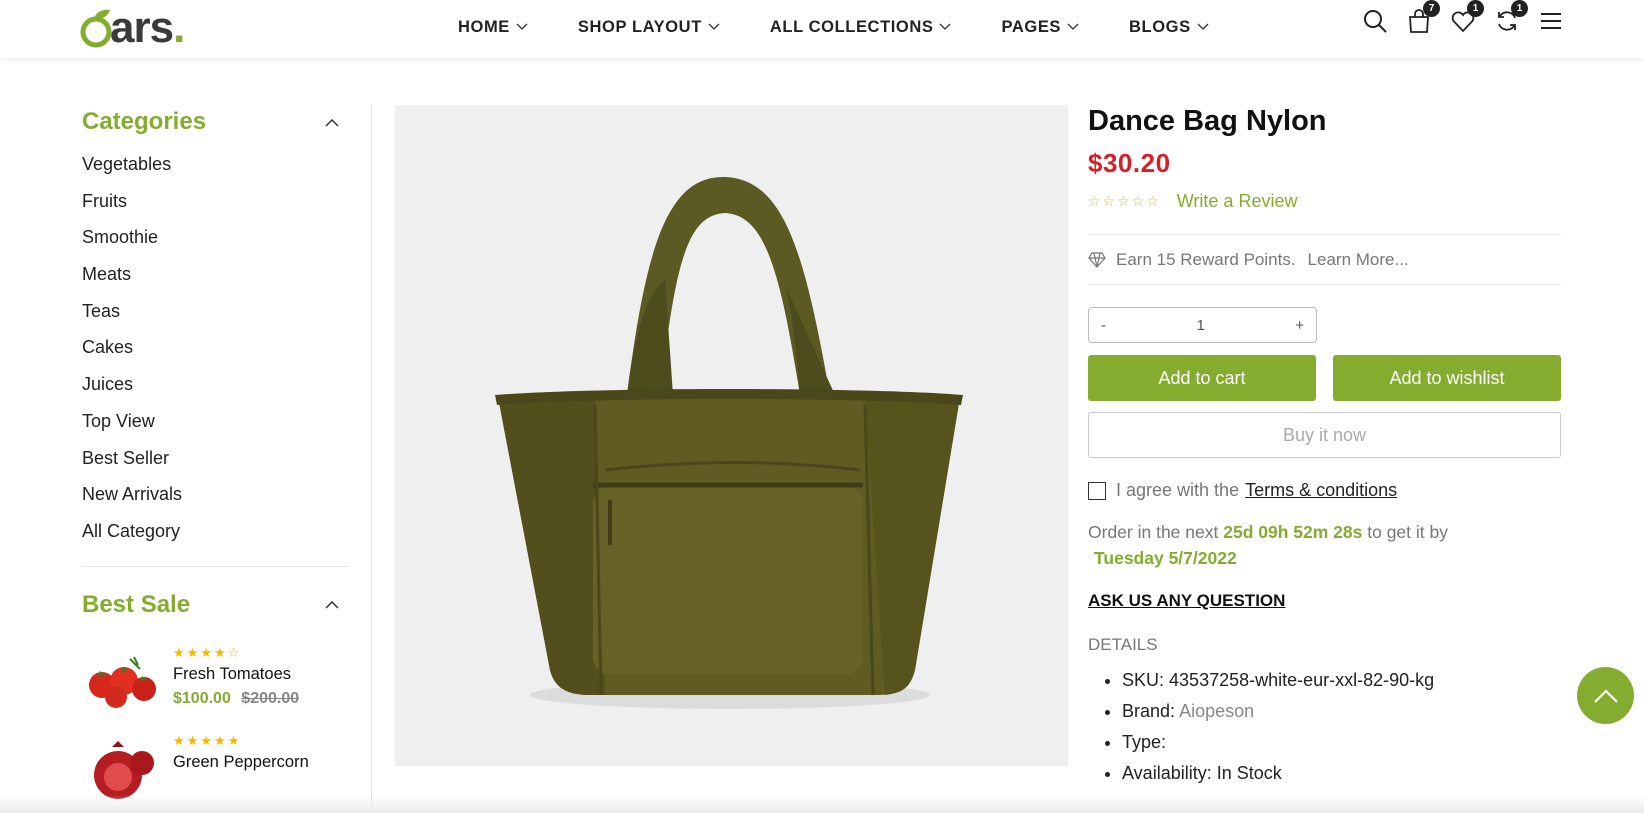 Image resolution: width=1644 pixels, height=813 pixels. Describe the element at coordinates (1475, 8) in the screenshot. I see `wishlist-count-badge: 1` at that location.